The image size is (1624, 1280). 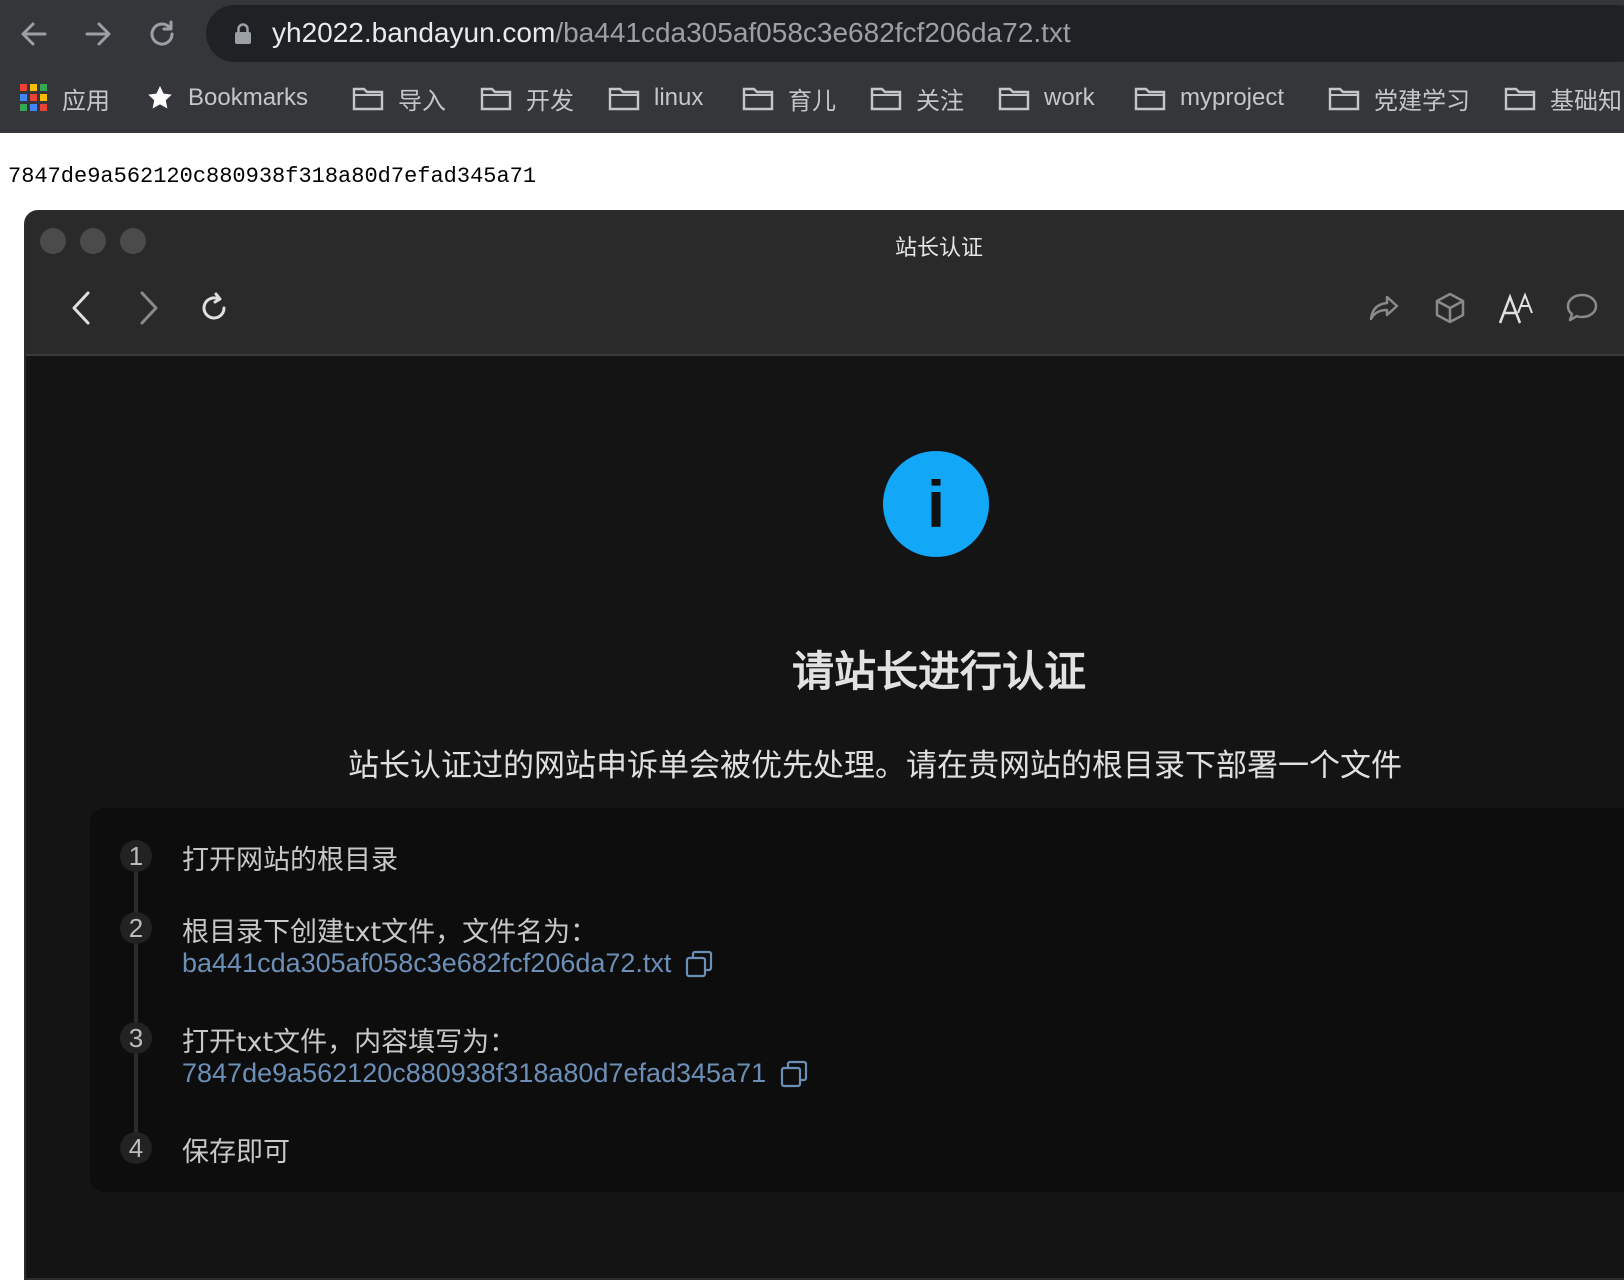 I want to click on bookmark-folder-parenting: 育儿, so click(x=789, y=98).